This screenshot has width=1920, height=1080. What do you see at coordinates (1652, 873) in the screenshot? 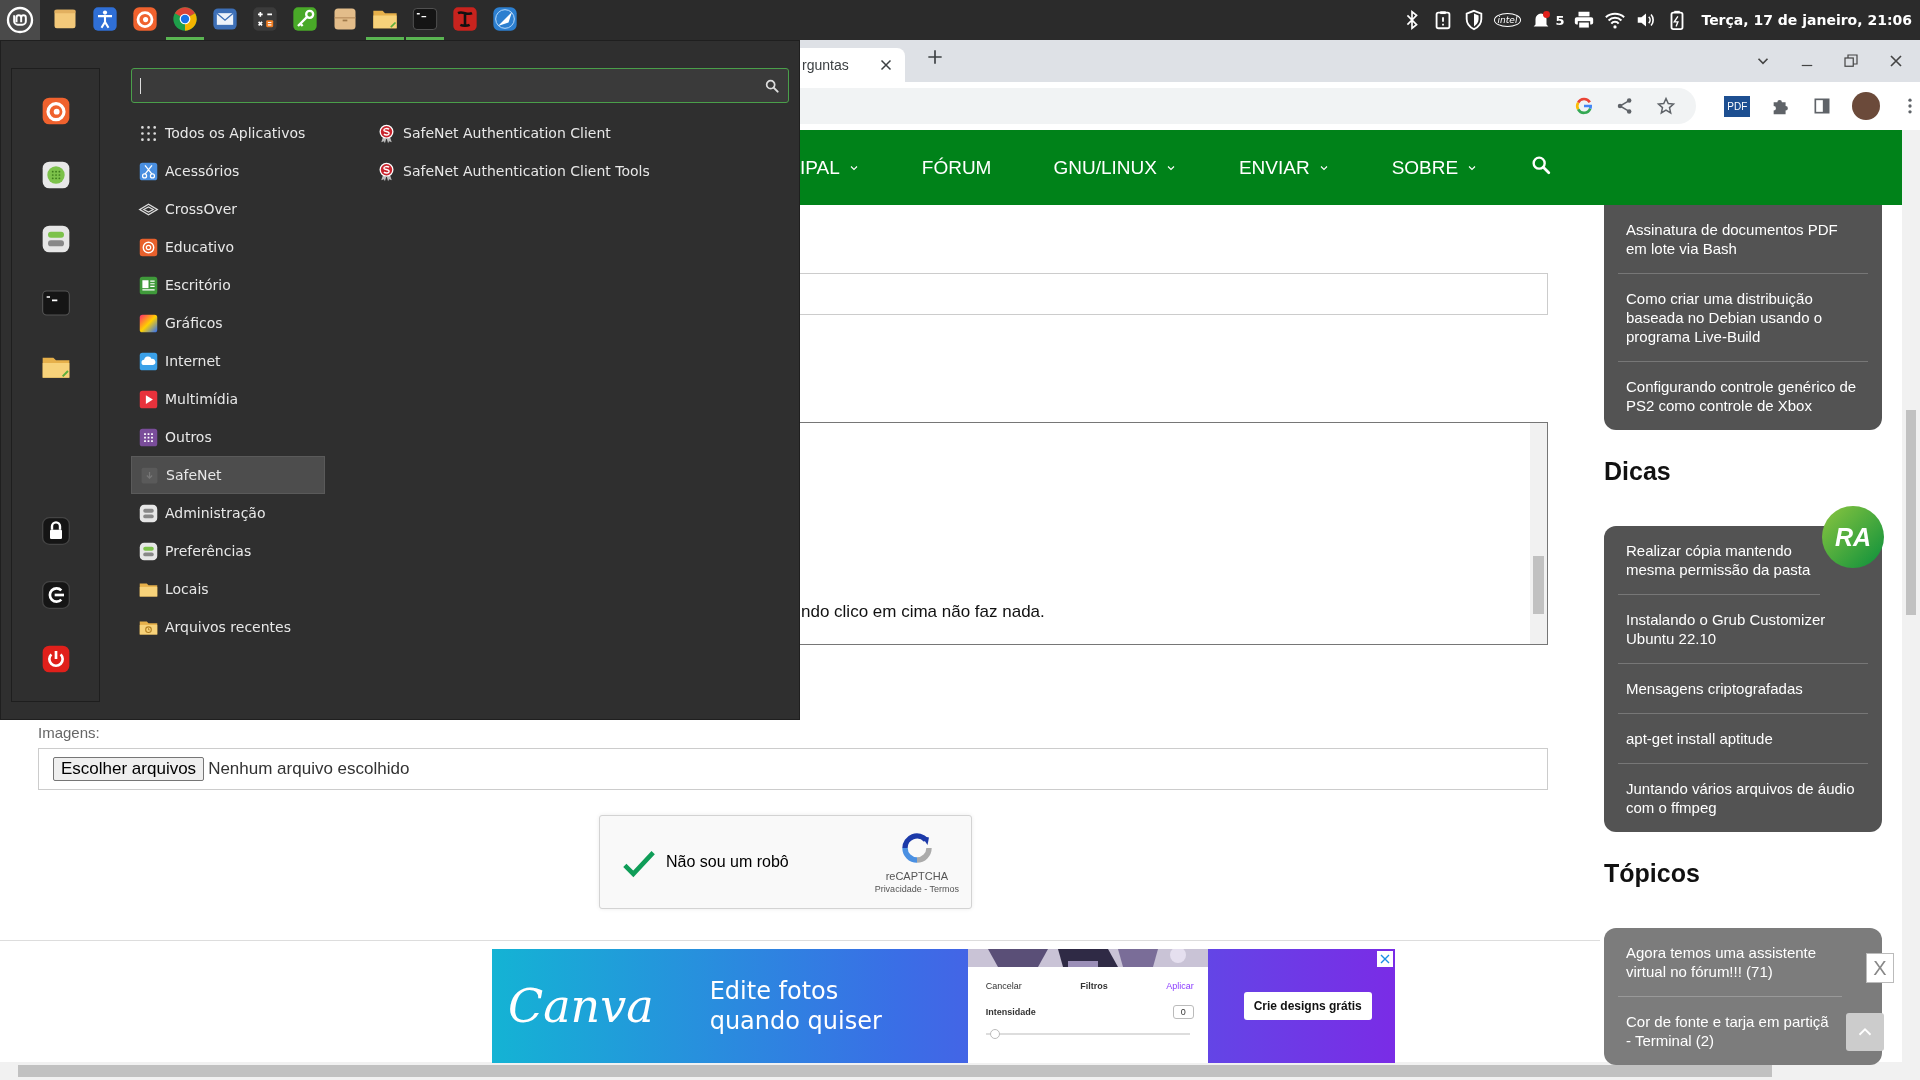
I see `section-heading: Tópicos` at bounding box center [1652, 873].